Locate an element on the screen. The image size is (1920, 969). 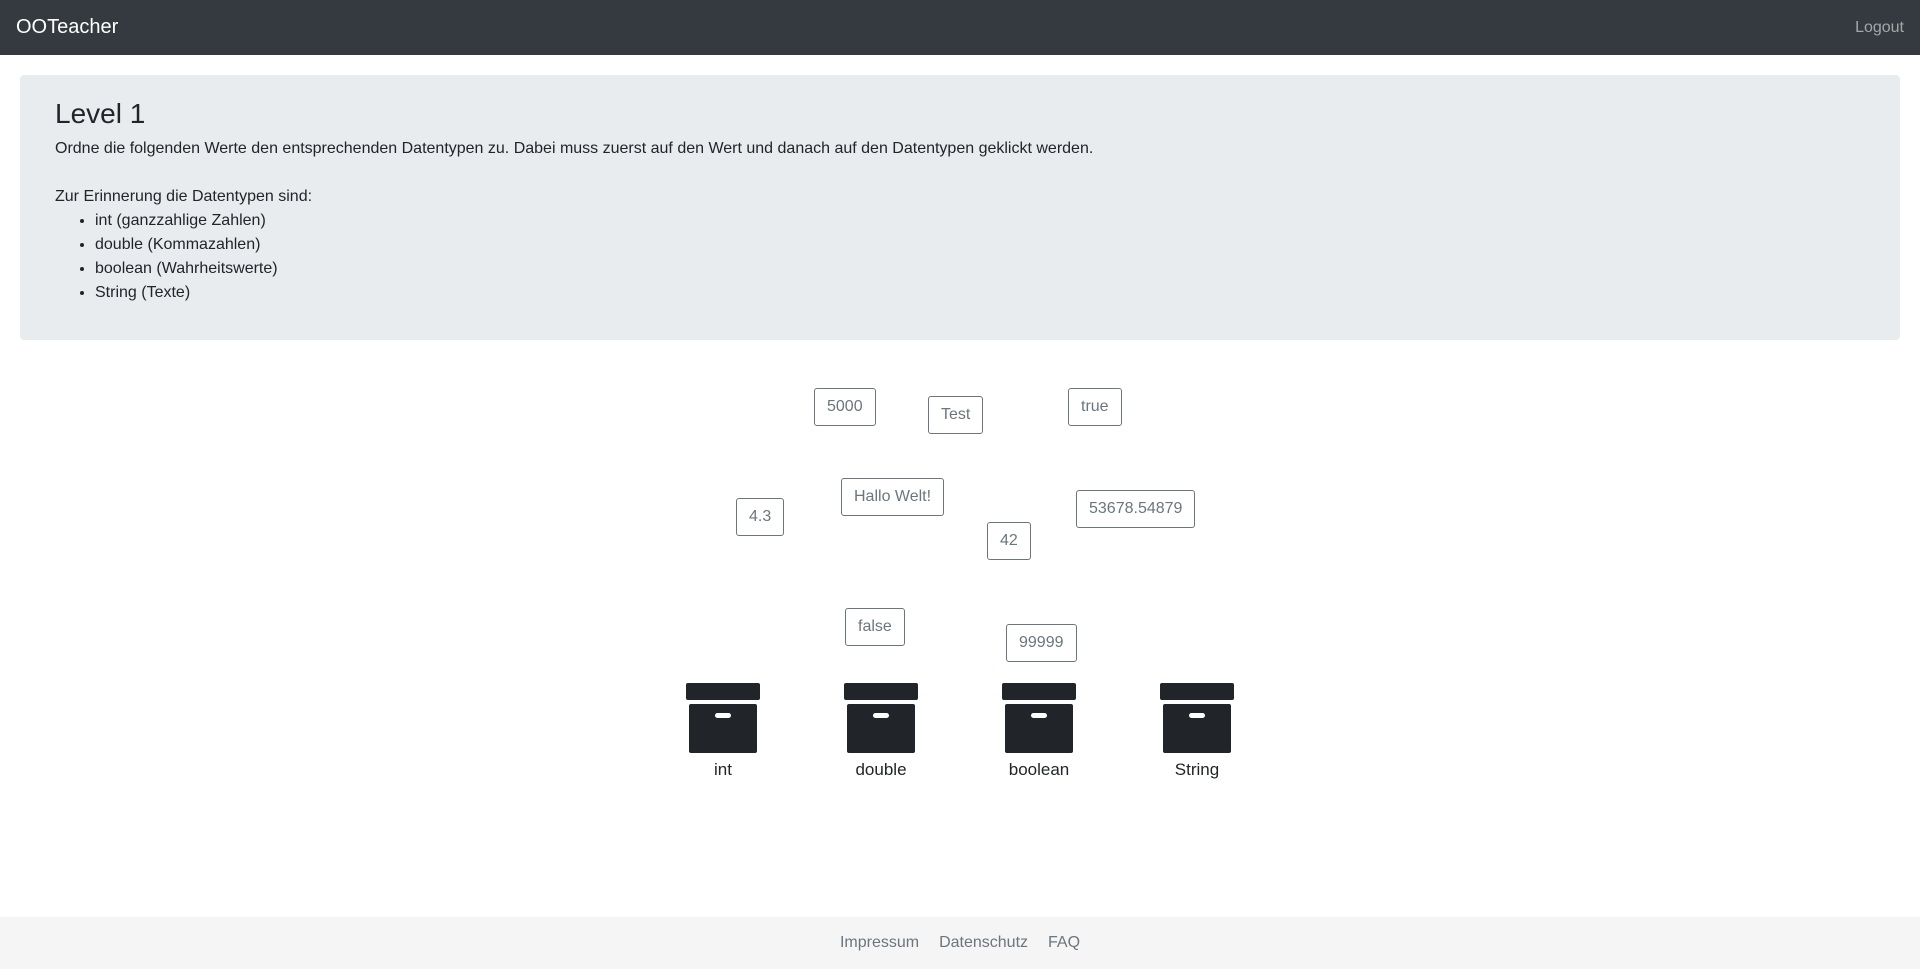
value-card: Hallo Welt! is located at coordinates (893, 497).